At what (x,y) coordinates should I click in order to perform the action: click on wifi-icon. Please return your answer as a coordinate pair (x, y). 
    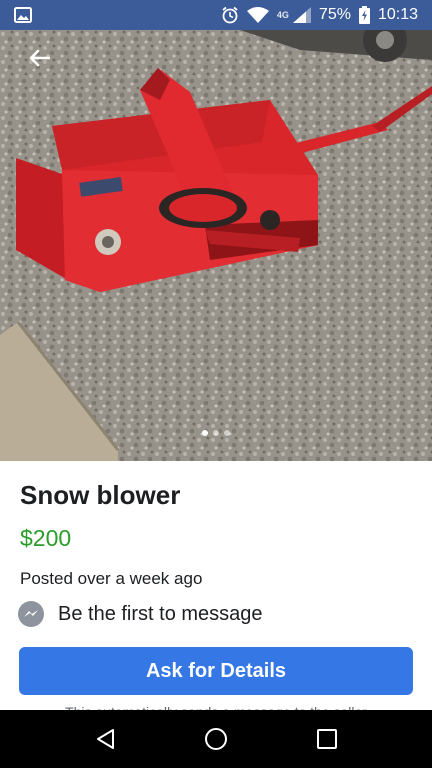
    Looking at the image, I should click on (257, 15).